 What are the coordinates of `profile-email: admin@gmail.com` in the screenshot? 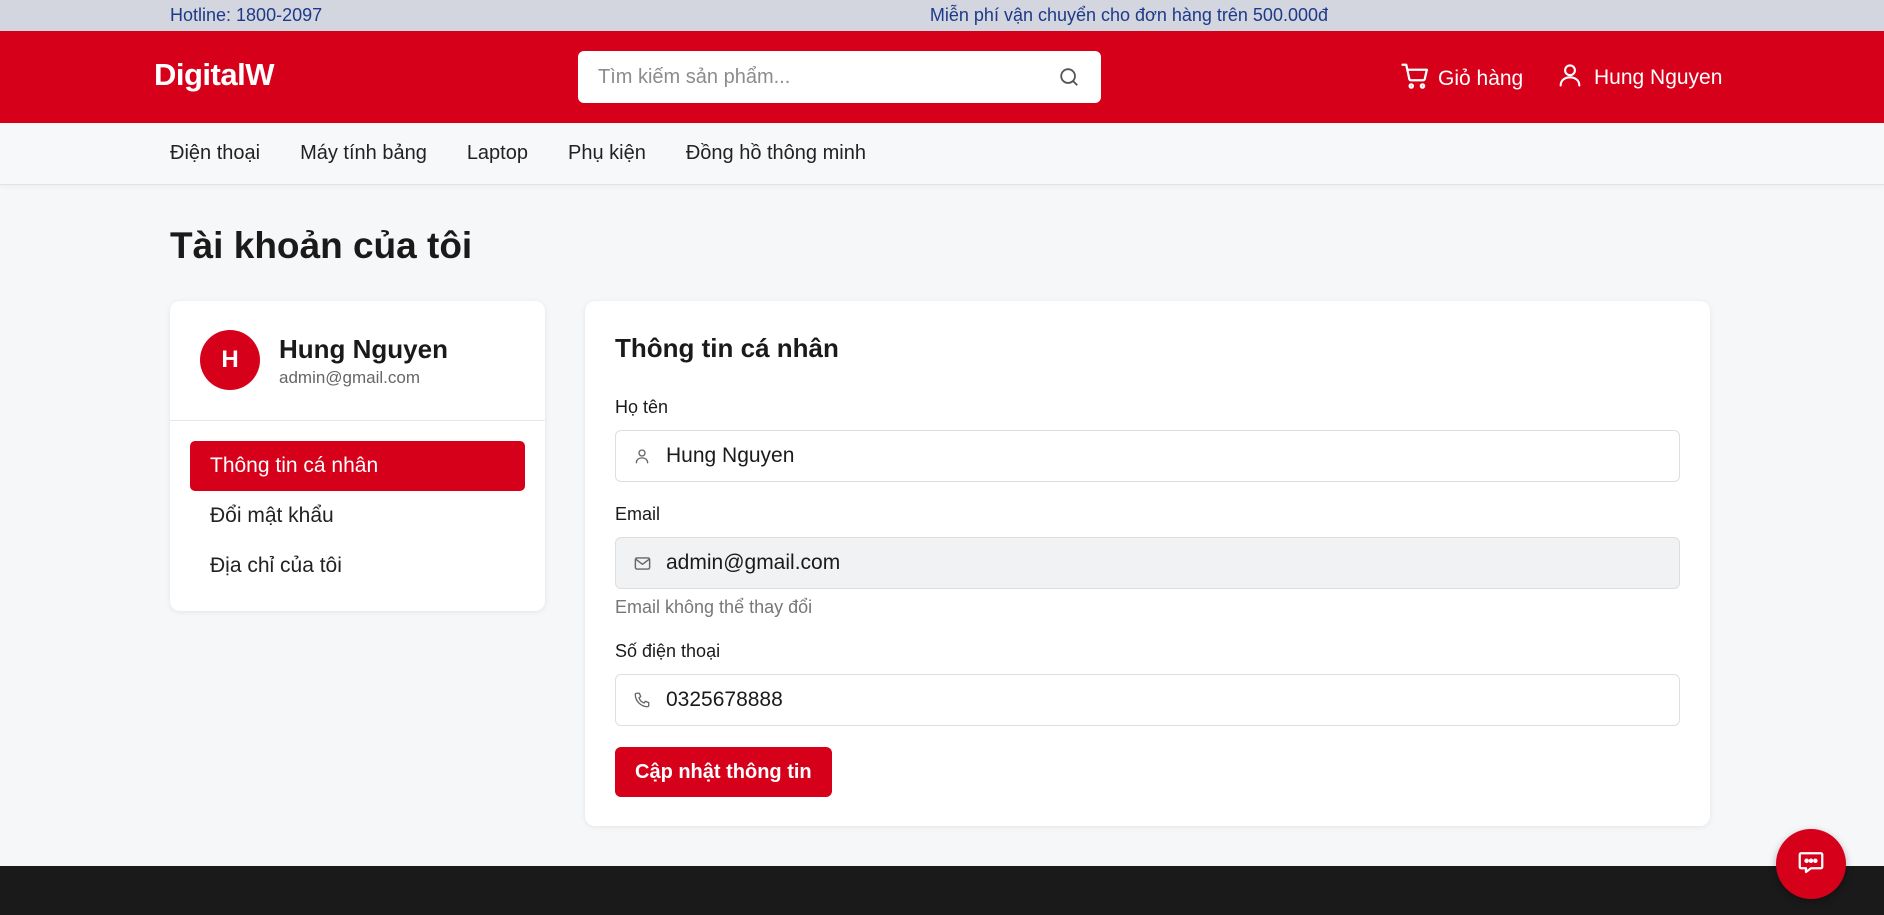 It's located at (350, 377).